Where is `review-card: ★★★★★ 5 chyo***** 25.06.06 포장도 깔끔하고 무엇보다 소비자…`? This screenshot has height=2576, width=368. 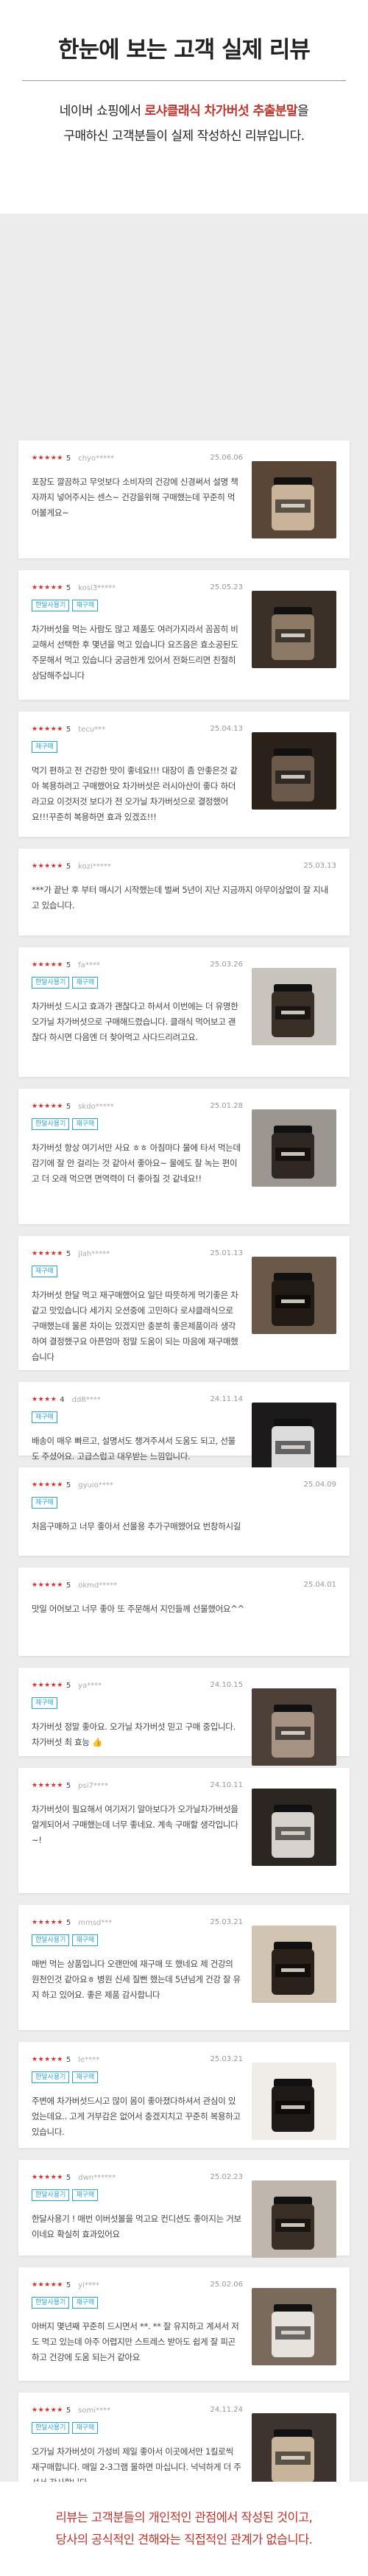
review-card: ★★★★★ 5 chyo***** 25.06.06 포장도 깔끔하고 무엇보다 소비자… is located at coordinates (184, 500).